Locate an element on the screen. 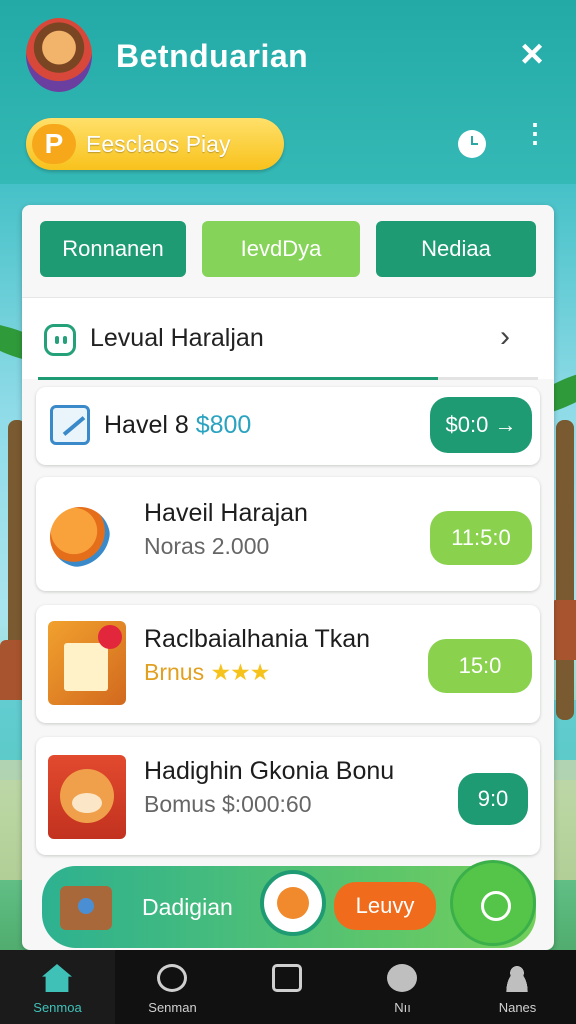  avatar is located at coordinates (59, 55).